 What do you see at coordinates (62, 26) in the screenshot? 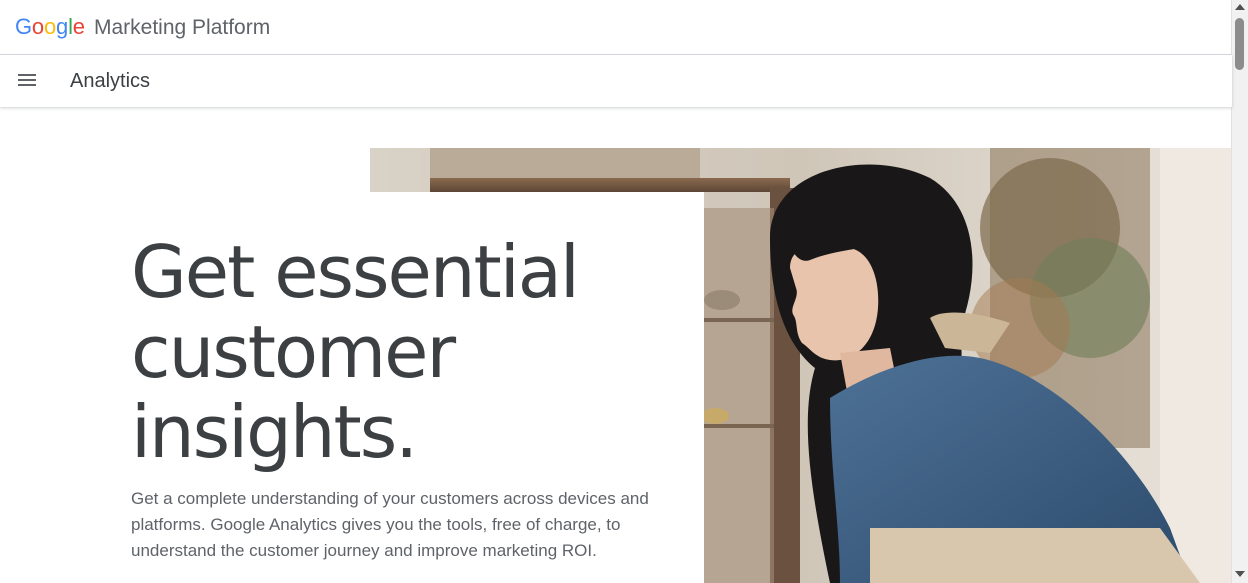
I see `logo-letter-g2: g` at bounding box center [62, 26].